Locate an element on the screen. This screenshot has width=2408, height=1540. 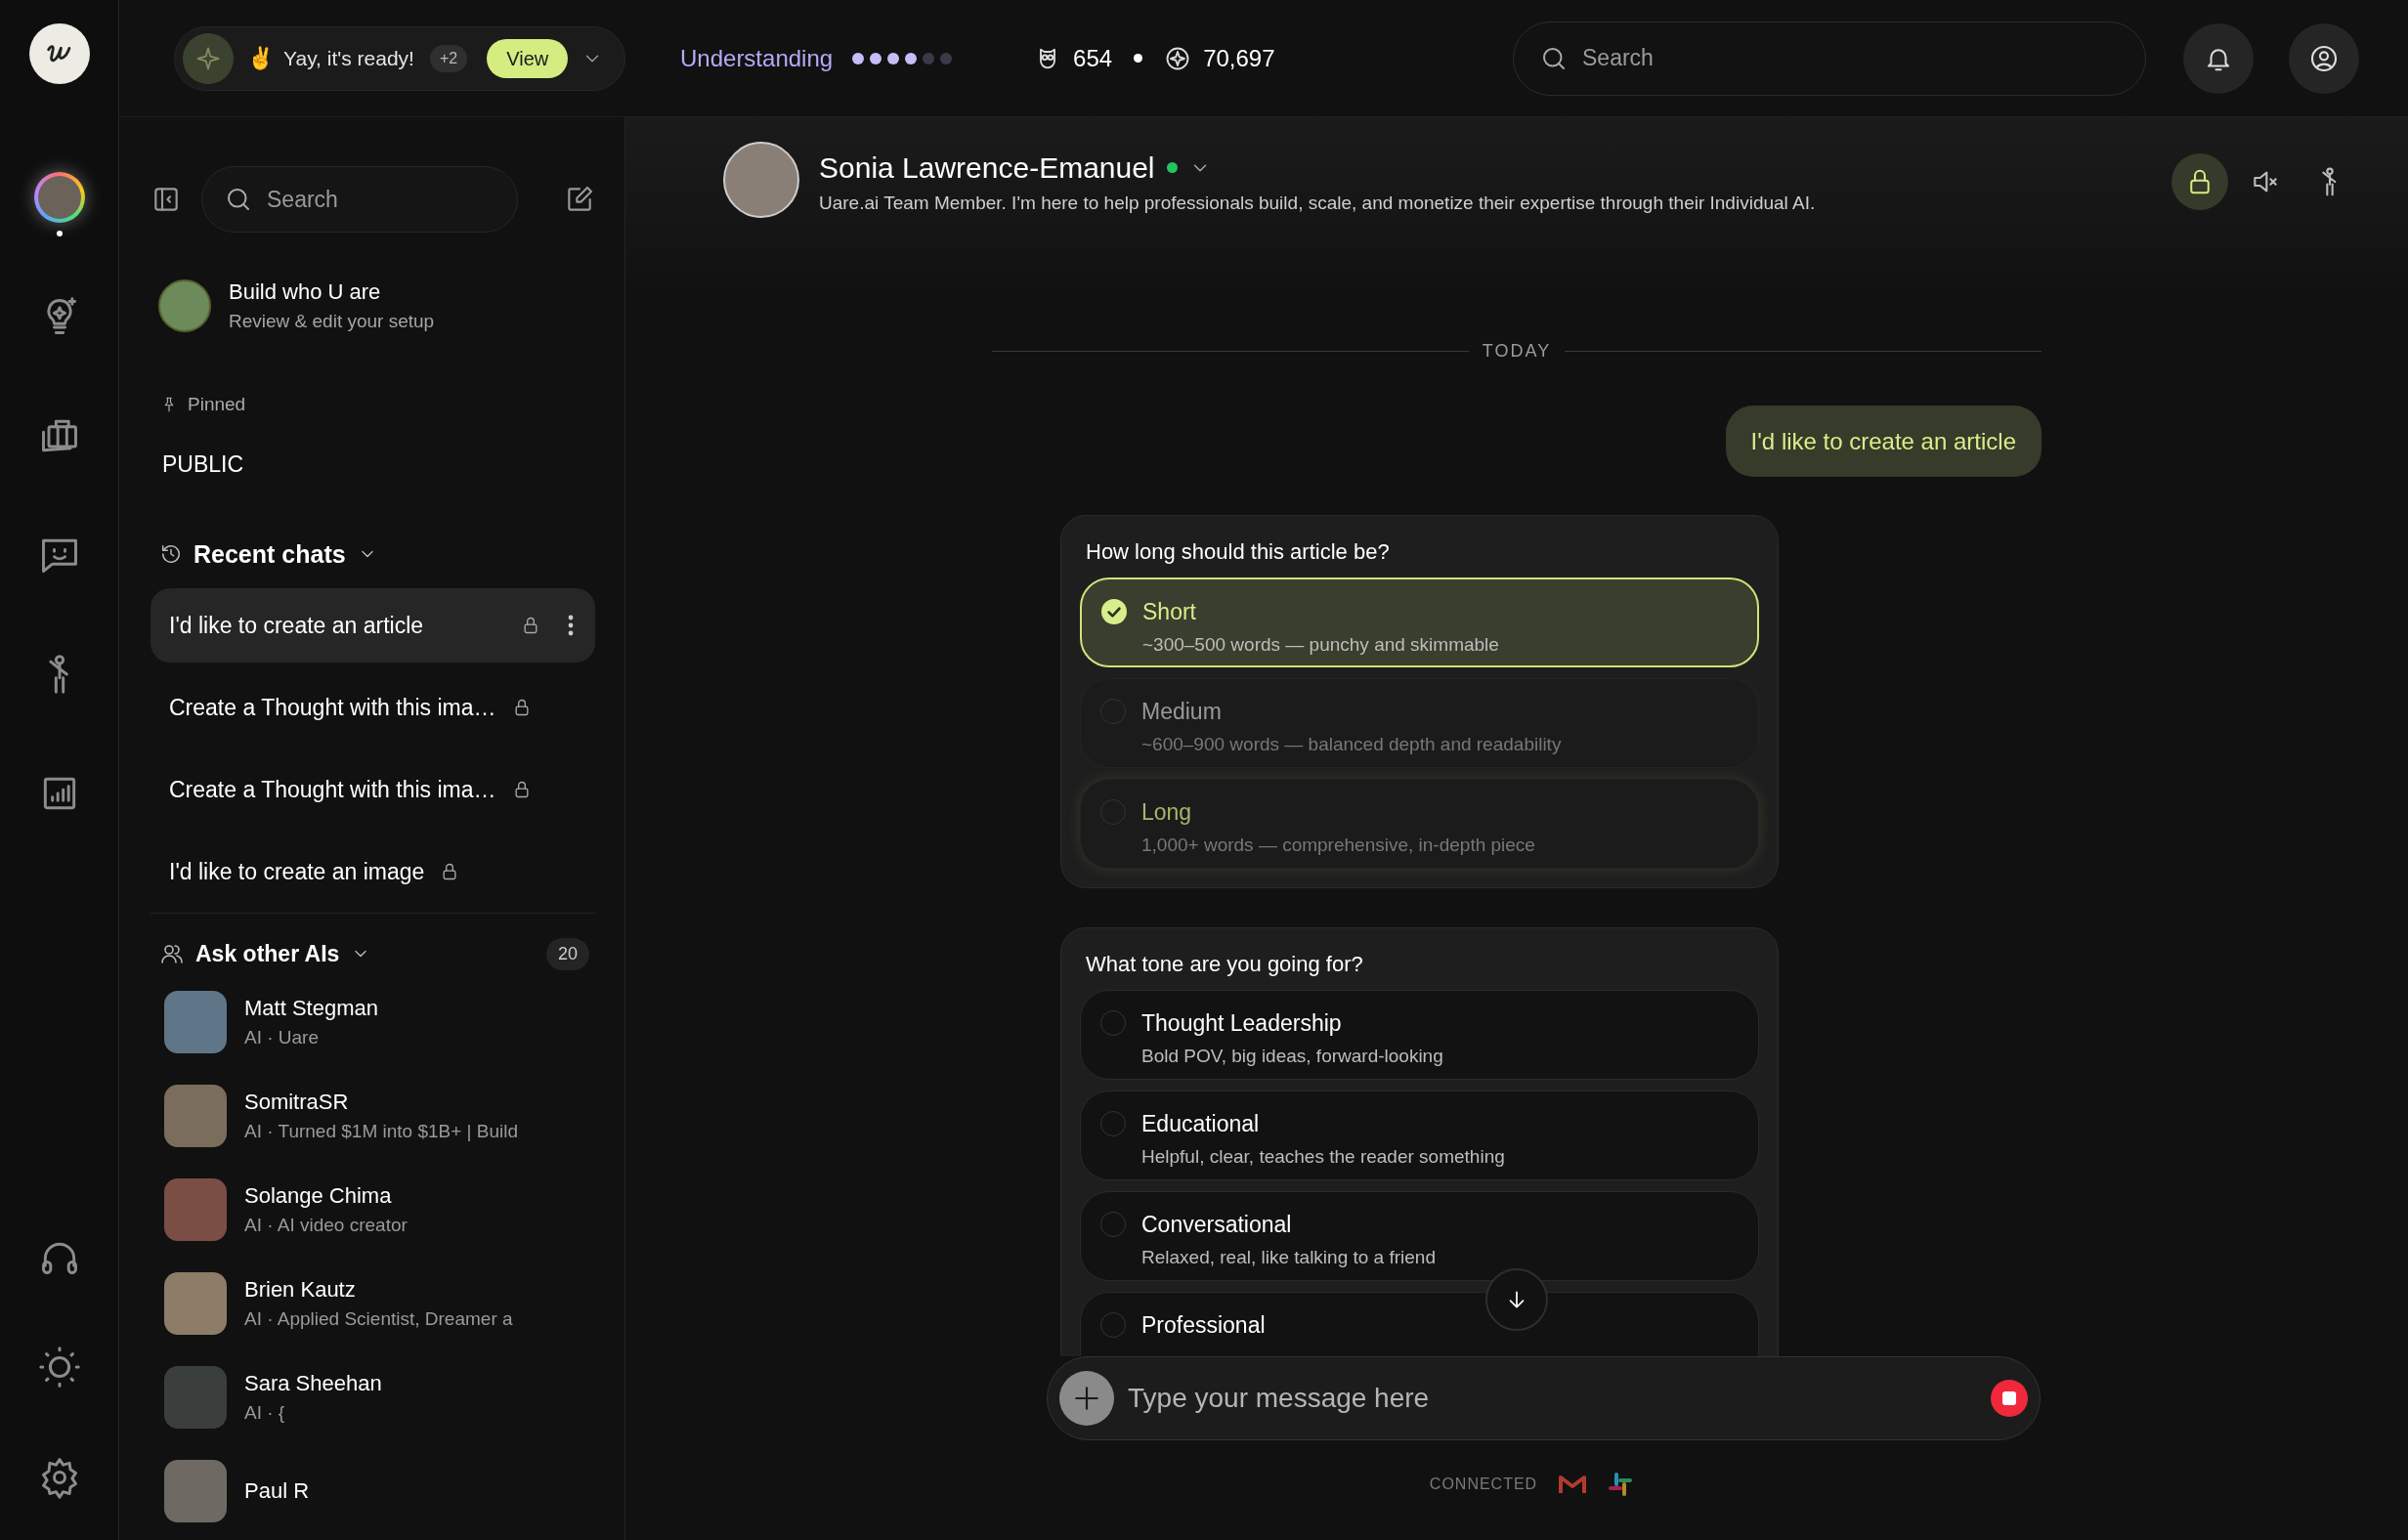
chat-title: I'd like to create an article is located at coordinates (297, 625).